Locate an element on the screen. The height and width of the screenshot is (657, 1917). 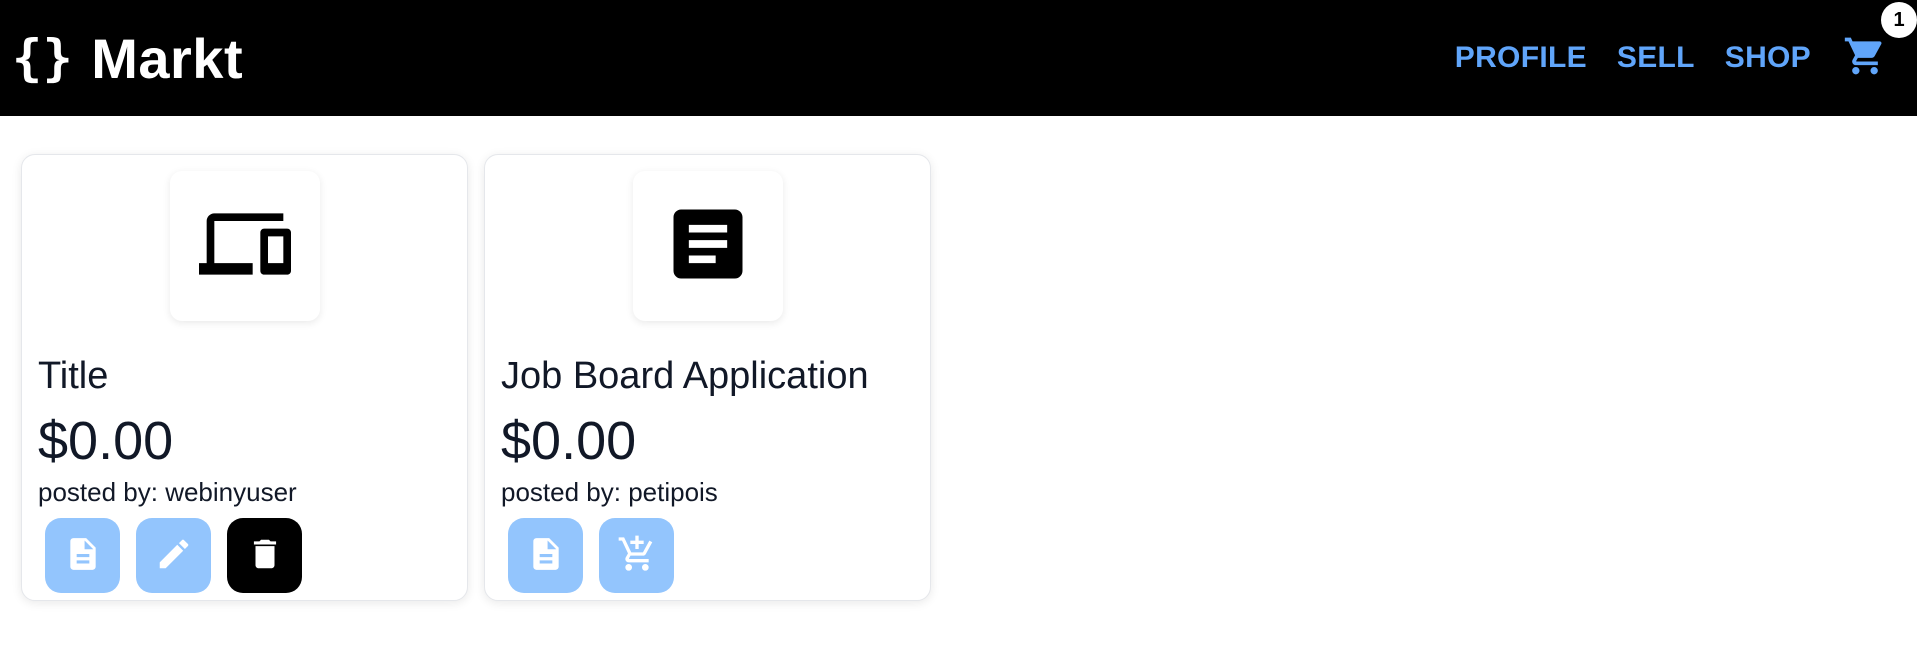
cart-button: 1 is located at coordinates (1880, 42).